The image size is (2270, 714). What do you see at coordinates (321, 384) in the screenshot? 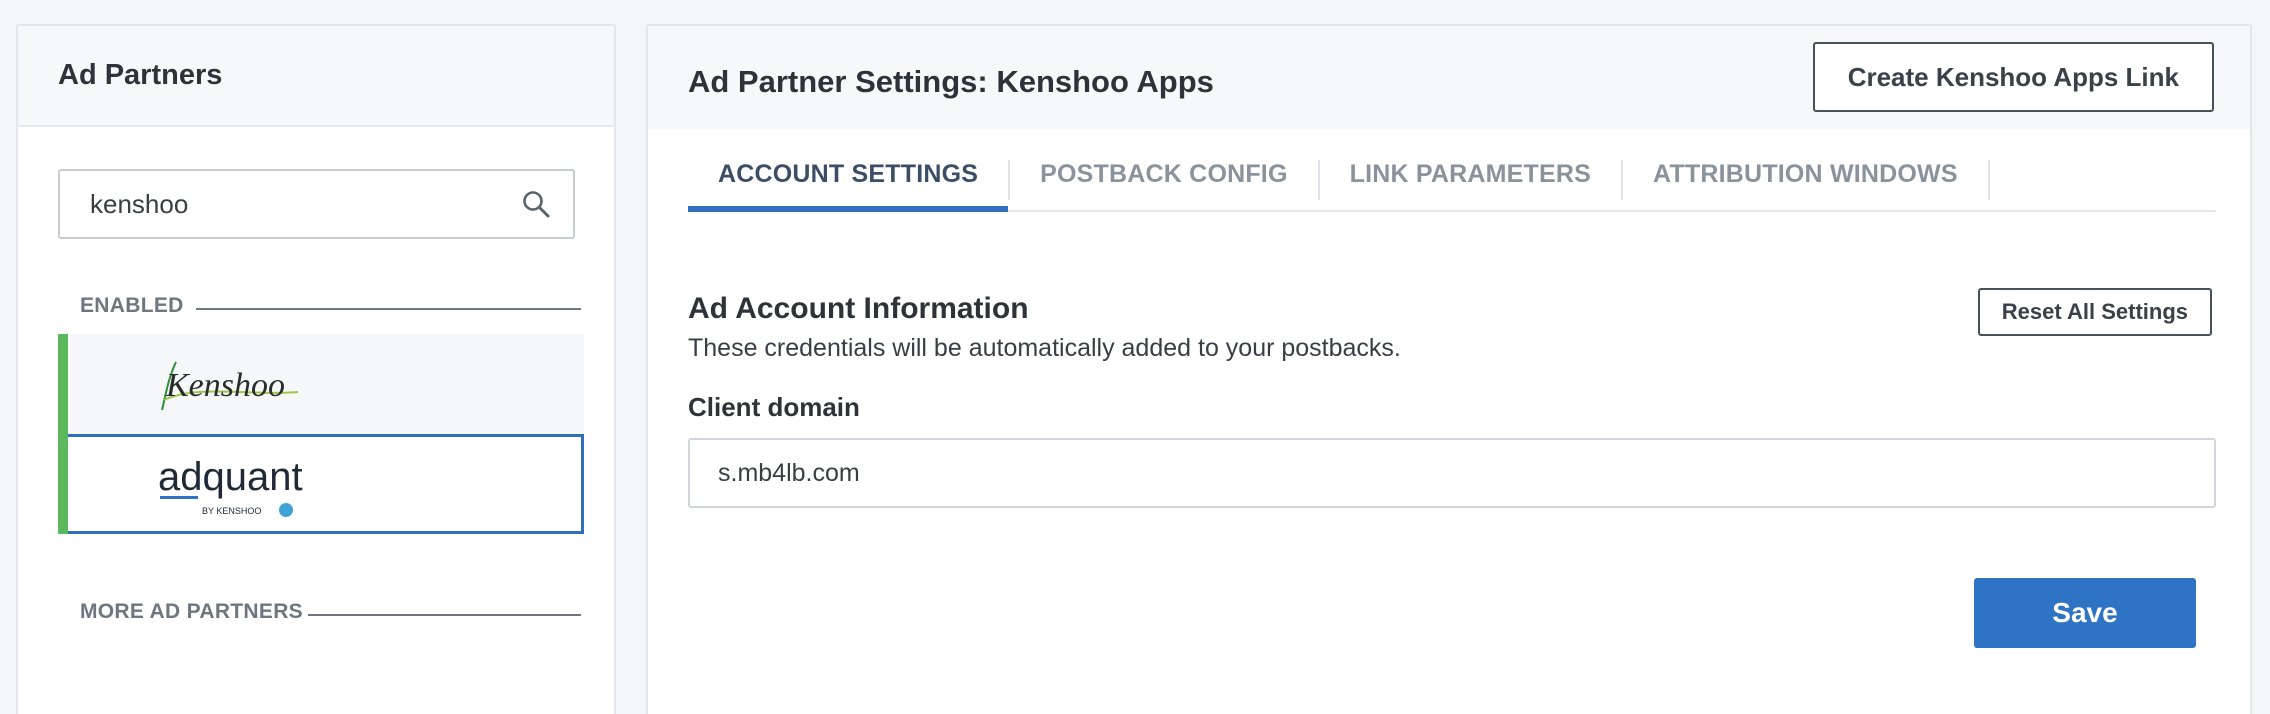
I see `partner-card-kenshoo: Kenshoo` at bounding box center [321, 384].